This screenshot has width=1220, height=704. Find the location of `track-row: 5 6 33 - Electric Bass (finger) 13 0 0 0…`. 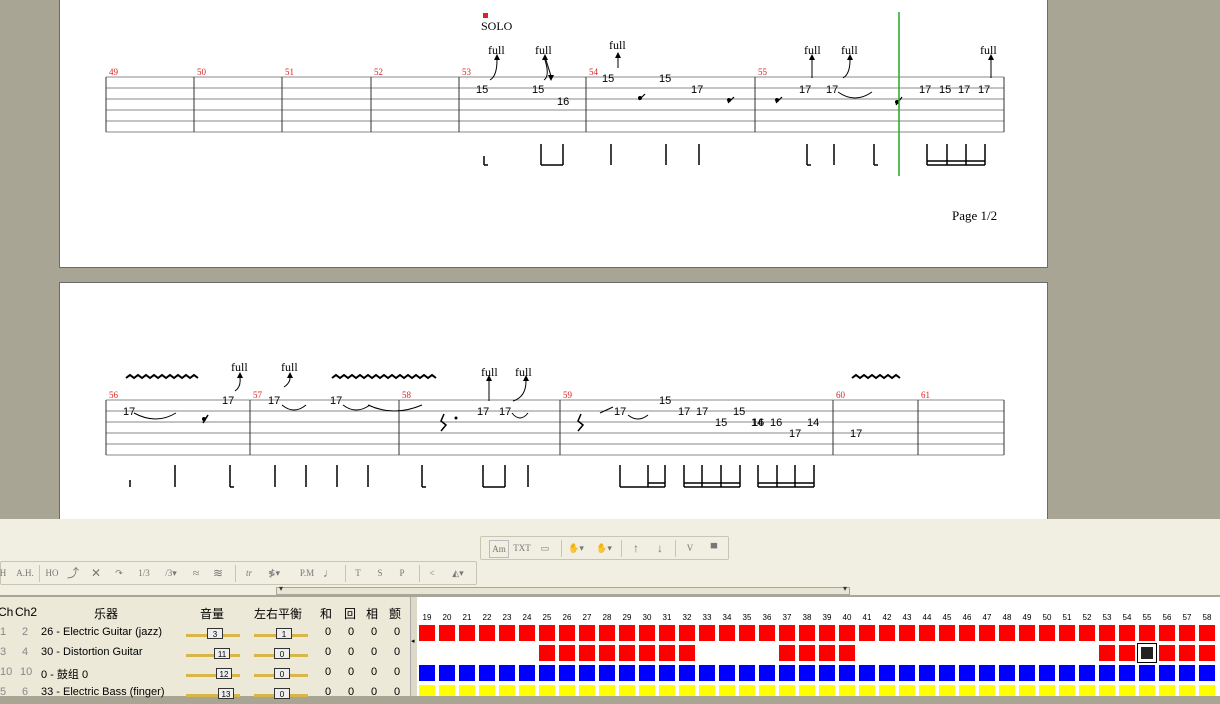

track-row: 5 6 33 - Electric Bass (finger) 13 0 0 0… is located at coordinates (205, 694).